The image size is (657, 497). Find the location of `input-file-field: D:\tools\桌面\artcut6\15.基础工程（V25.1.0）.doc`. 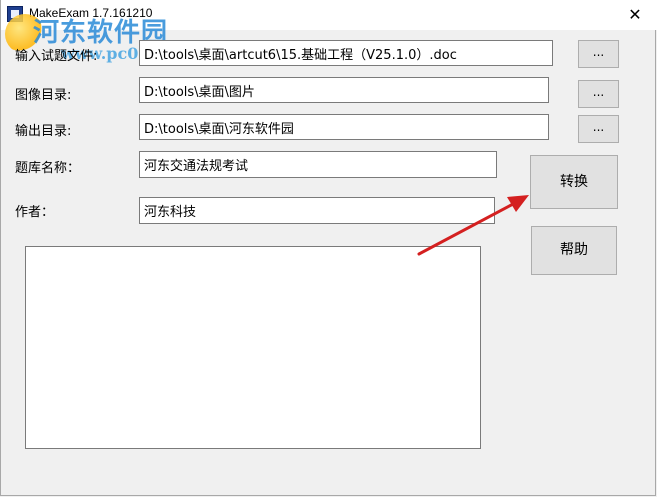

input-file-field: D:\tools\桌面\artcut6\15.基础工程（V25.1.0）.doc is located at coordinates (346, 53).